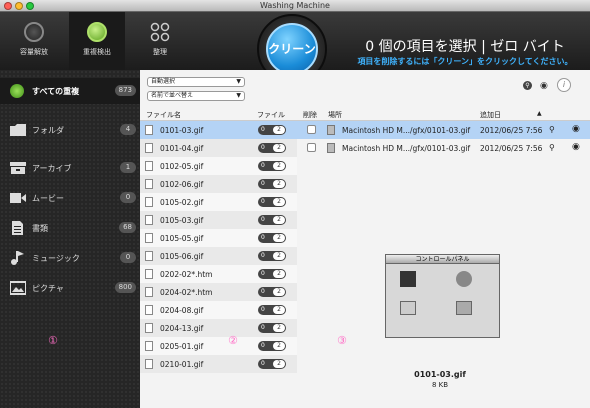 The image size is (590, 408). What do you see at coordinates (30, 6) in the screenshot?
I see `zoom-window-button` at bounding box center [30, 6].